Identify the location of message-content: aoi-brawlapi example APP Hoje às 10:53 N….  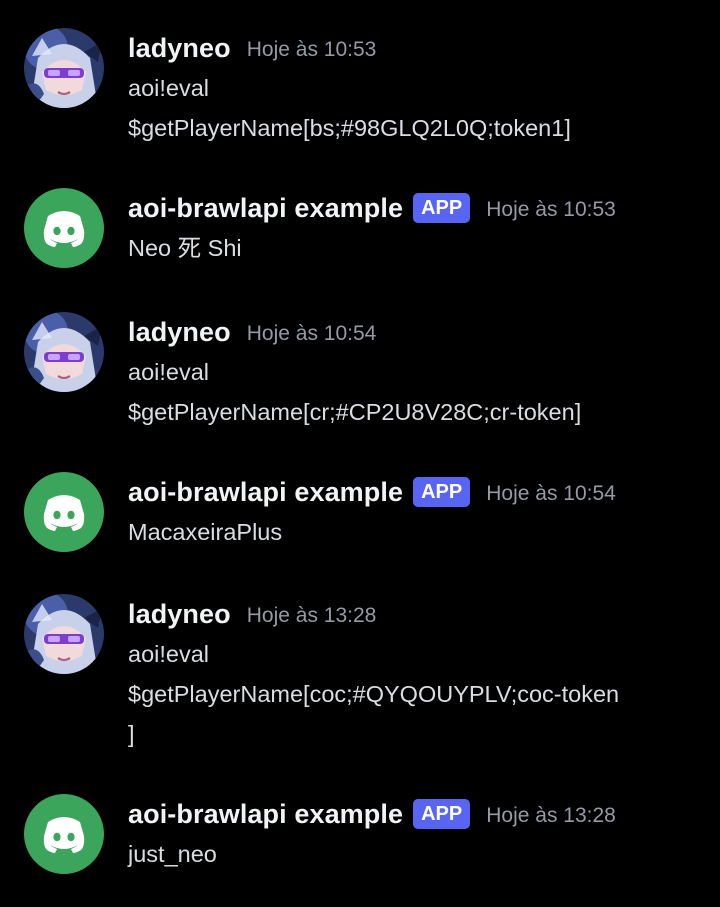
(420, 228).